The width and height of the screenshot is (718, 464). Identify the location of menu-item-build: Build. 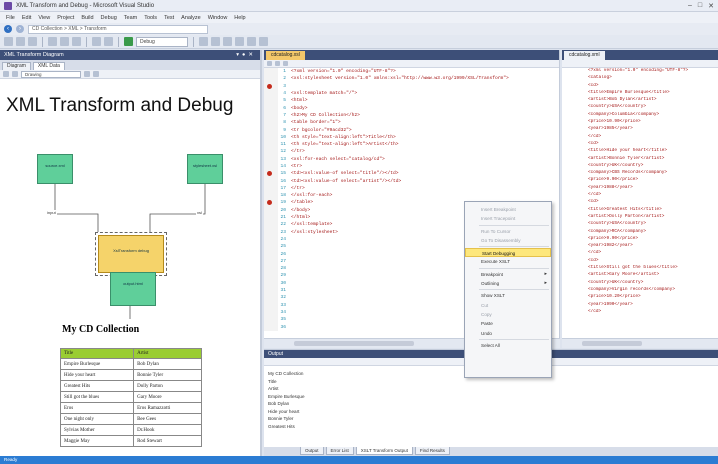
(87, 18).